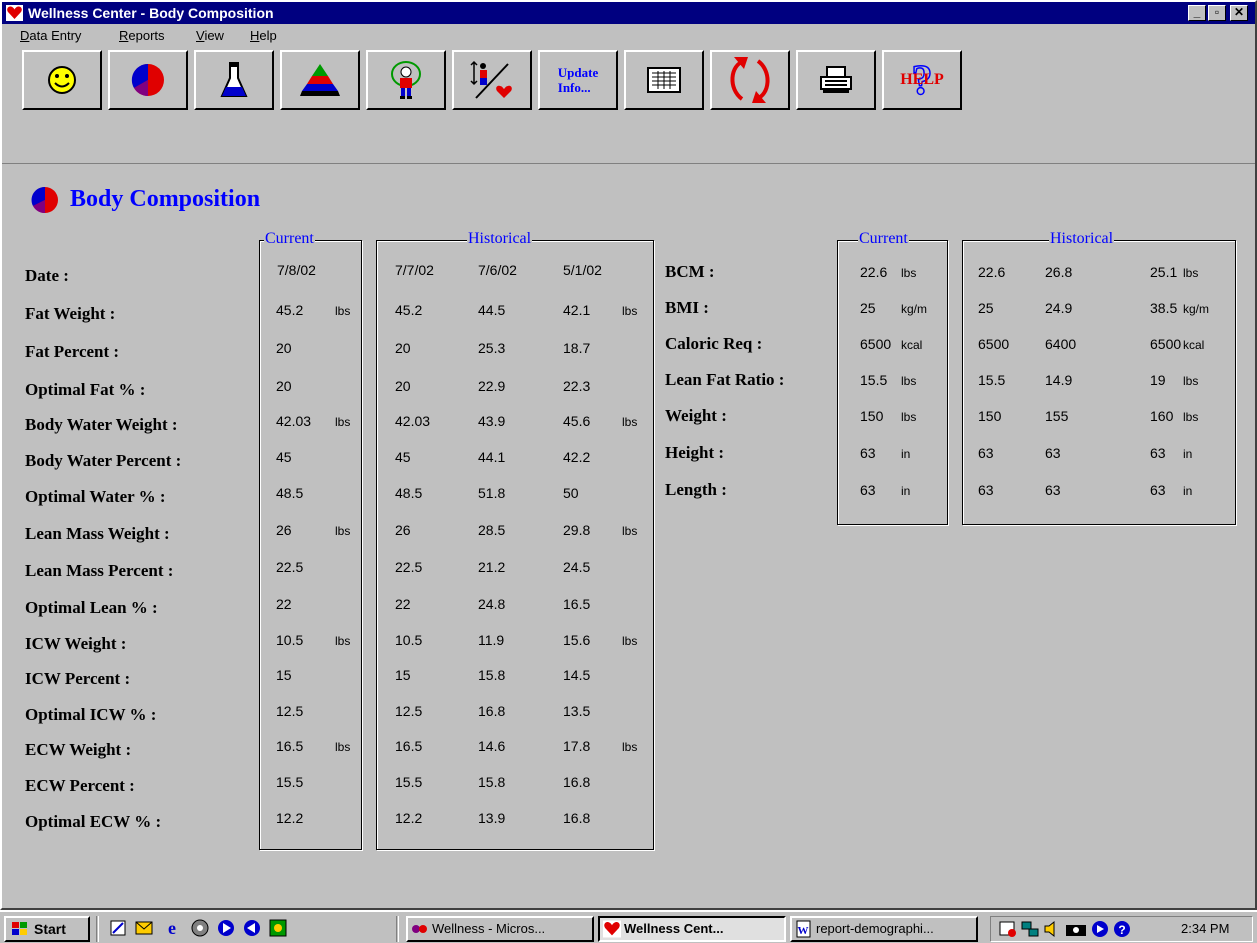 This screenshot has width=1257, height=943. I want to click on tray-scheduler-icon, so click(1008, 929).